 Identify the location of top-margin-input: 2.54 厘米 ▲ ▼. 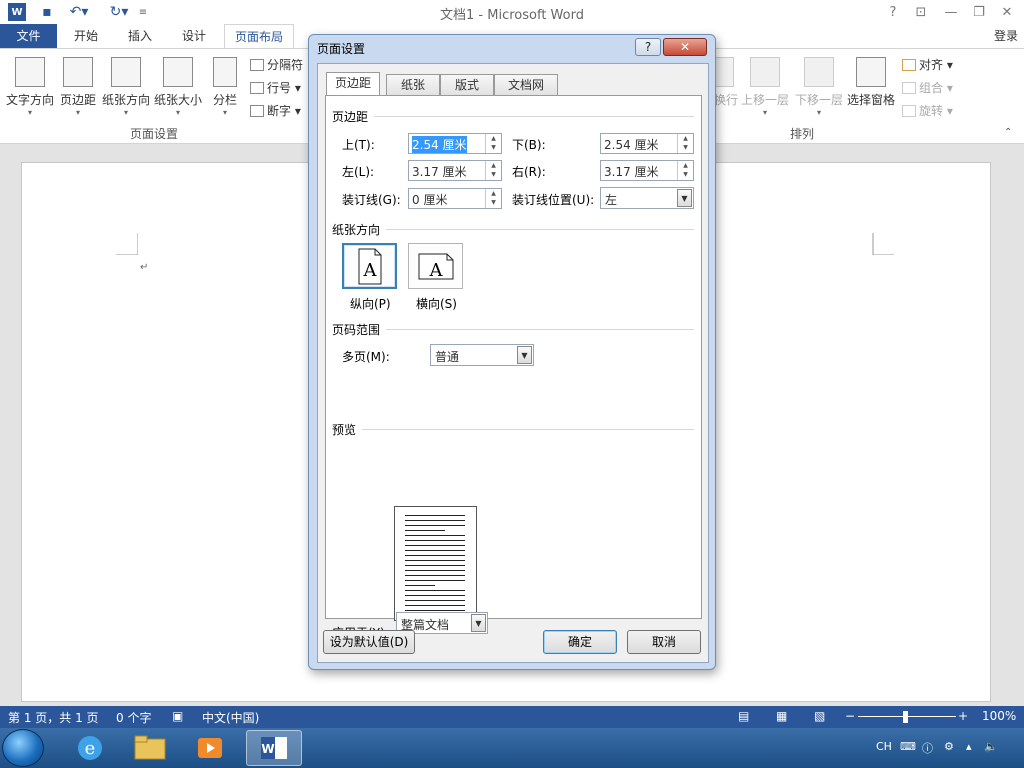
(455, 143).